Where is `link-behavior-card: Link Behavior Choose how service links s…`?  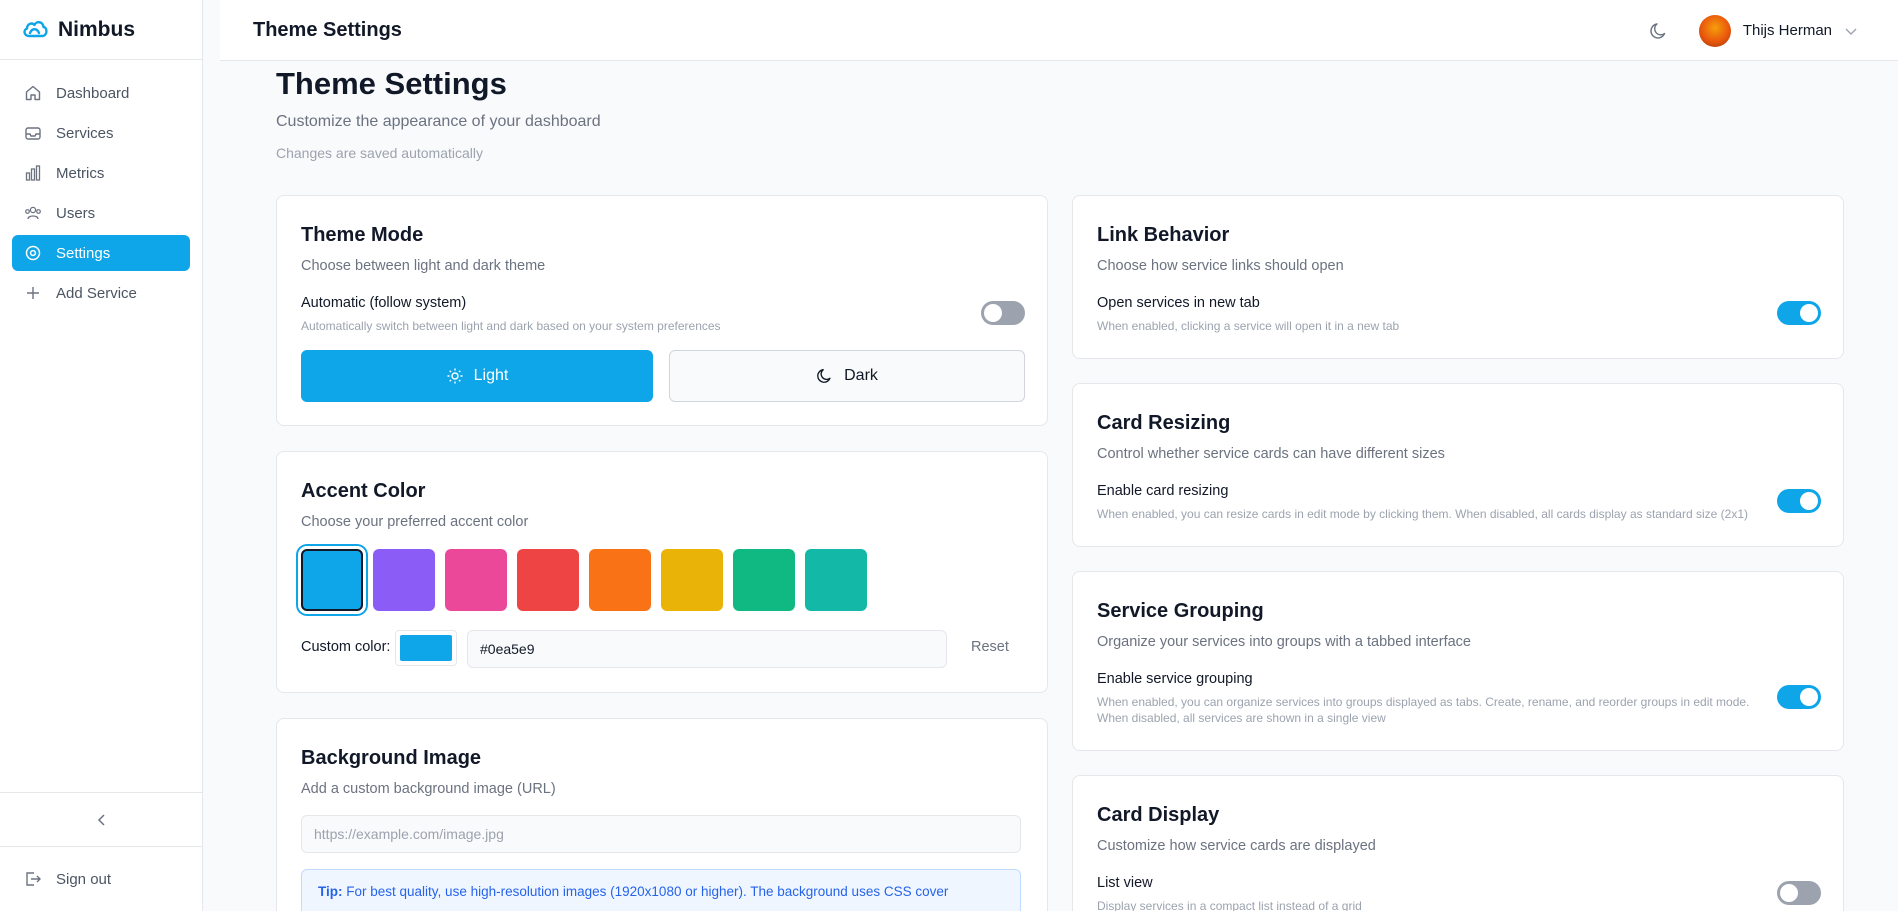 link-behavior-card: Link Behavior Choose how service links s… is located at coordinates (1458, 277).